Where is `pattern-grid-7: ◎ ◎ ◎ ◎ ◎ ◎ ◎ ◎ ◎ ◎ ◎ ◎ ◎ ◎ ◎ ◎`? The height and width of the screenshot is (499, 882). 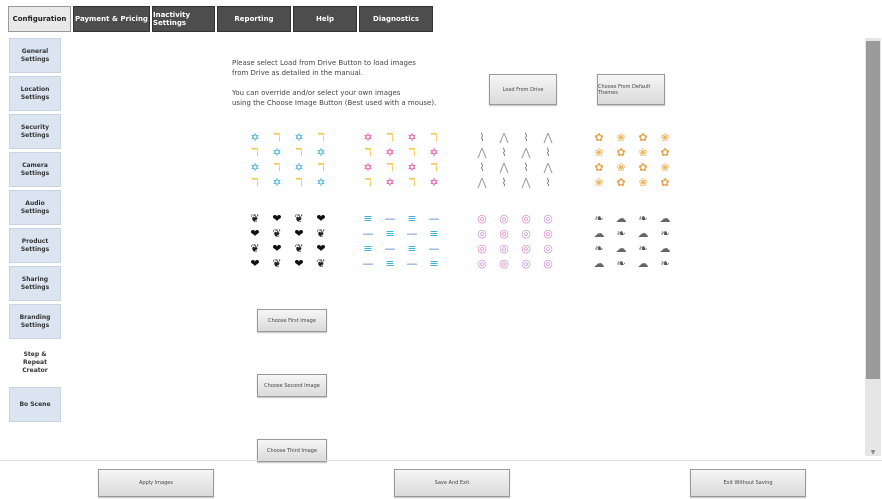
pattern-grid-7: ◎ ◎ ◎ ◎ ◎ ◎ ◎ ◎ ◎ ◎ ◎ ◎ ◎ ◎ ◎ ◎ is located at coordinates (515, 241).